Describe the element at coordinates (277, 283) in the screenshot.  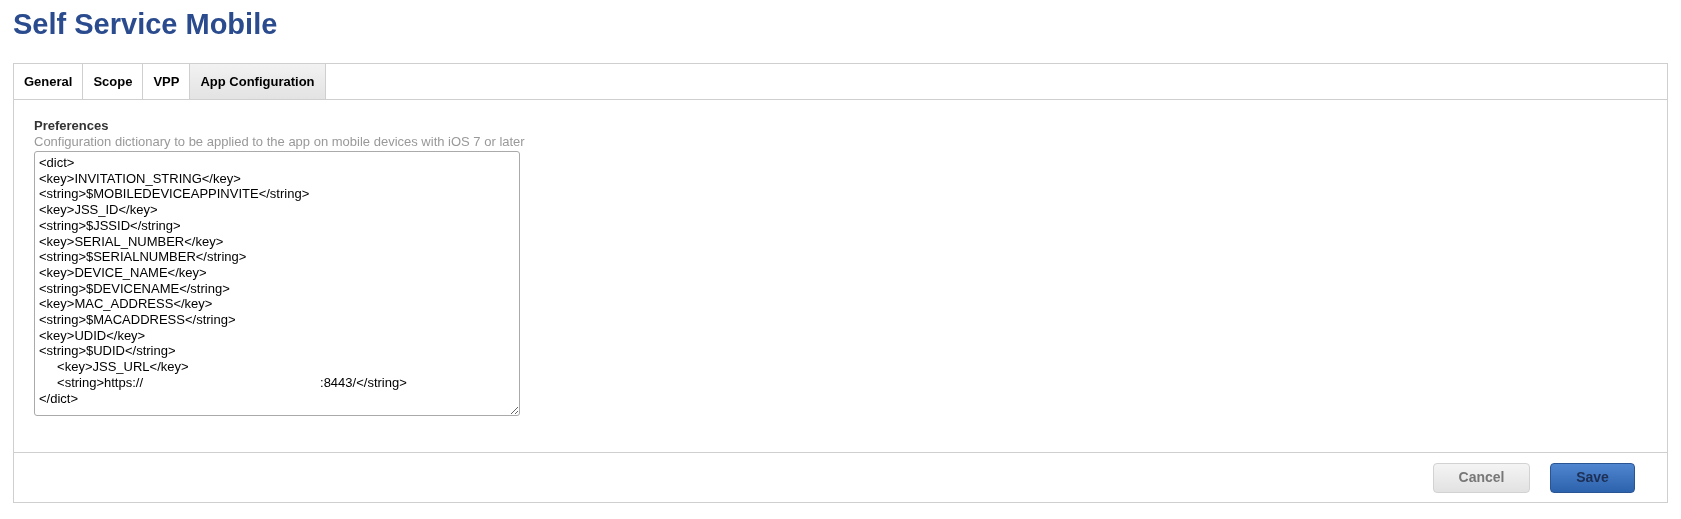
I see `preferences-textarea: <dict> <key>INVITATION_STRING</key> <string>$MOBILEDEVICEAPPINVITE</string> <key>JSS_ID</key> <string>$JSSID</string> <key>SERIAL_NUMBER</key> <string>$SERIALNUMBER</string> <key>DEVICE_NAME</key> <string>$DEVICENAME</string> <key>MAC_ADDRESS</key> <string>$MACADDRESS</string> <key>UDID</key> <string>$UDID</string> <key>JSS_URL</key> <string>https:// :8443/</string> </dict>` at that location.